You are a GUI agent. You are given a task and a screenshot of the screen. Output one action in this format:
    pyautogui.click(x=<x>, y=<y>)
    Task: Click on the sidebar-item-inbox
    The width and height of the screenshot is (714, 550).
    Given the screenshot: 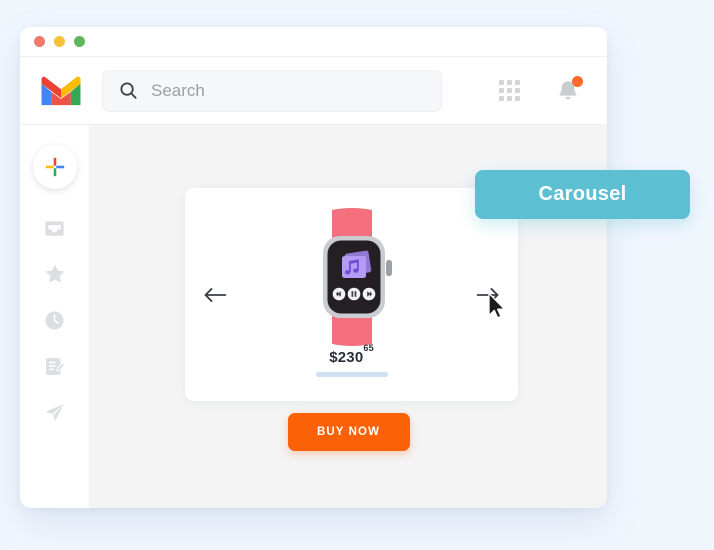 What is the action you would take?
    pyautogui.click(x=55, y=228)
    